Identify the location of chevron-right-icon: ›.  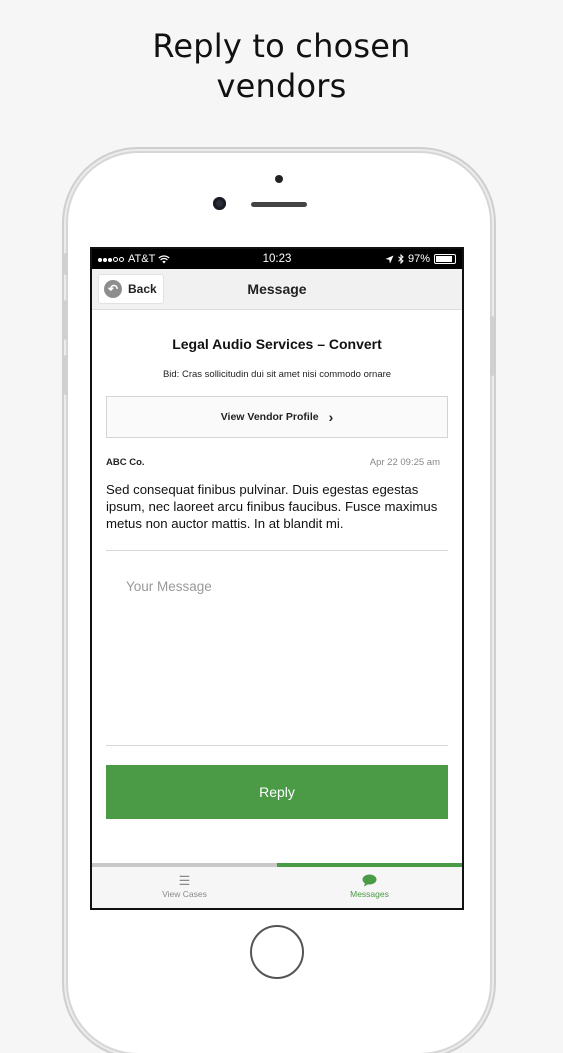
(331, 417).